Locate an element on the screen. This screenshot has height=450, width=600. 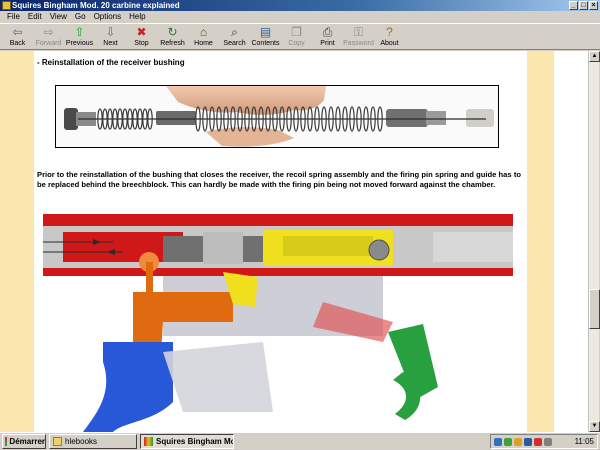
back-arrow-icon: ⇦ is located at coordinates (17, 32).